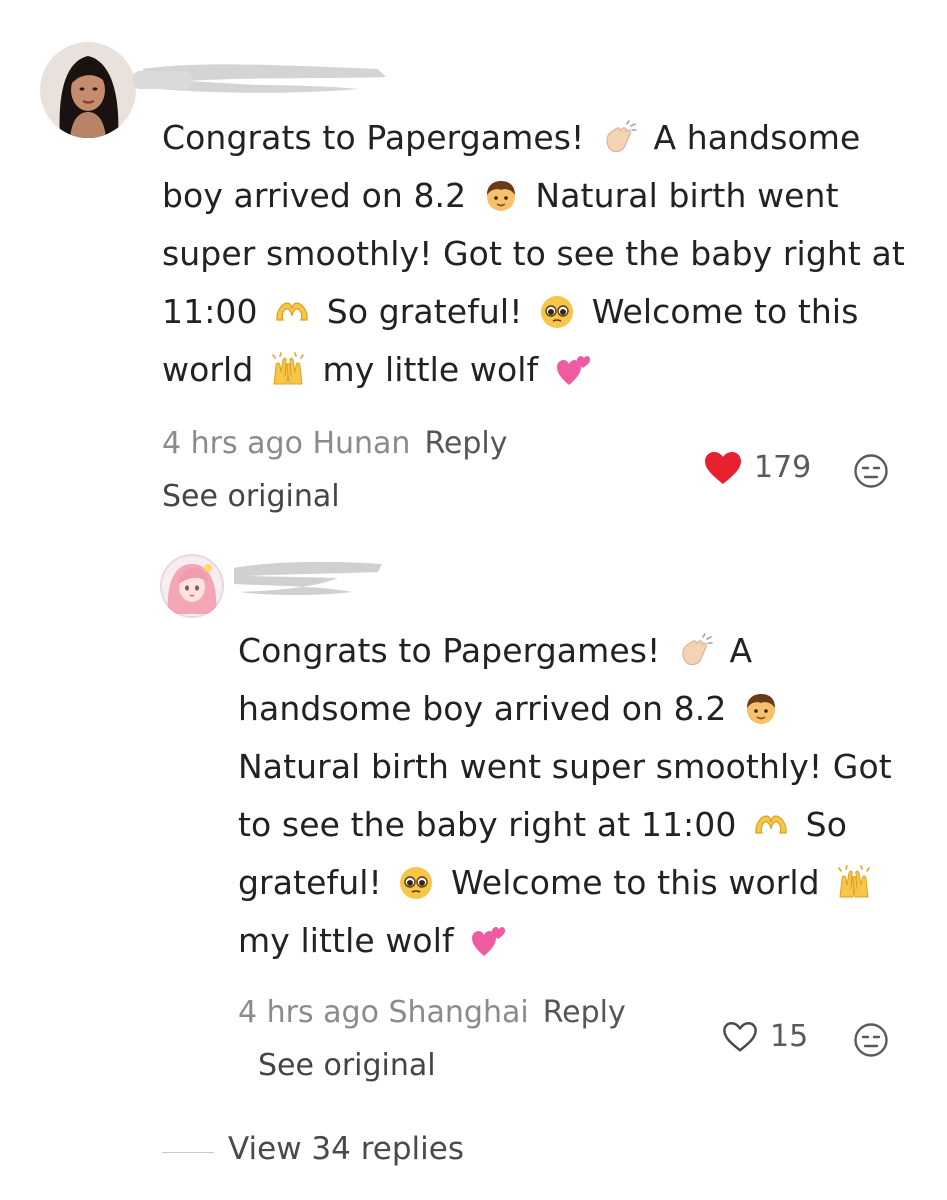 The image size is (947, 1200). Describe the element at coordinates (383, 1012) in the screenshot. I see `timestamp-location: 4 hrs ago Shanghai` at that location.